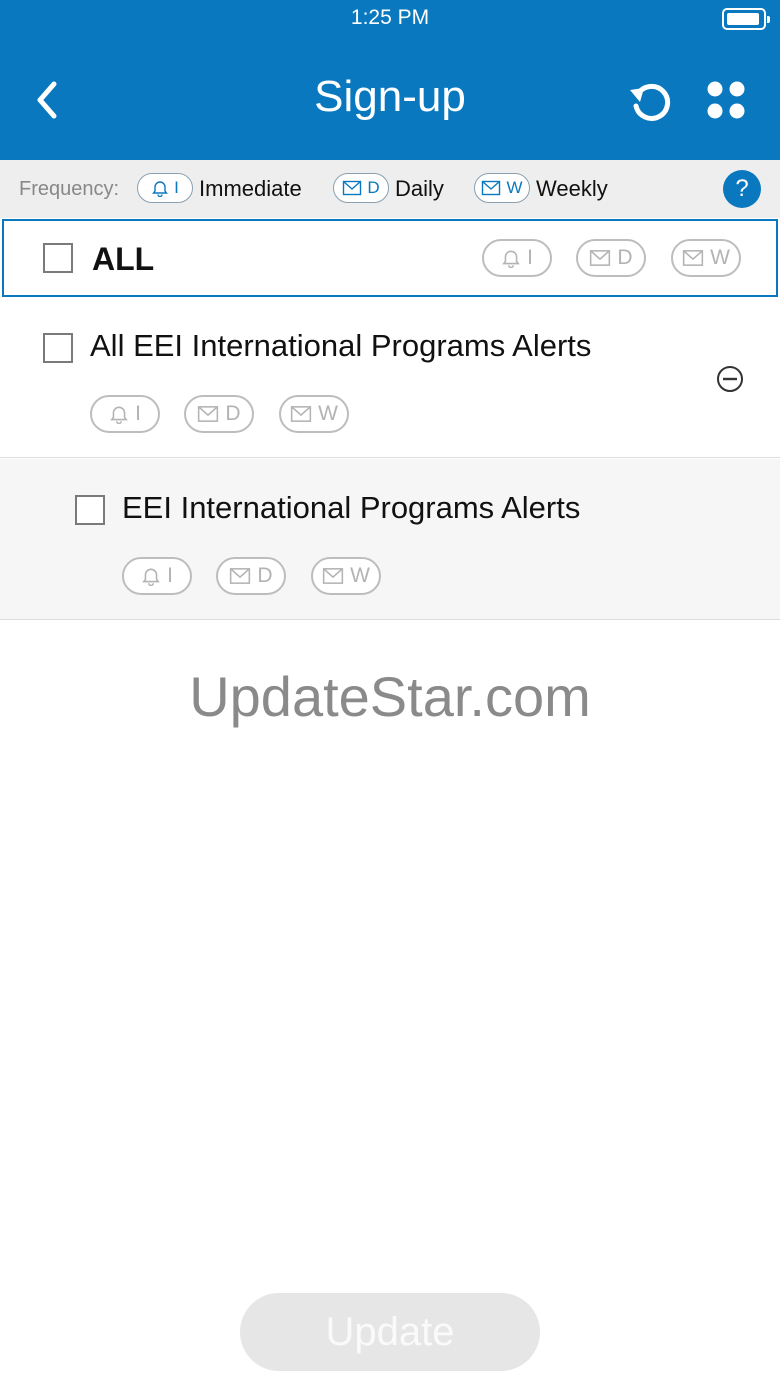 The image size is (780, 1387). Describe the element at coordinates (390, 189) in the screenshot. I see `frequency-legend: Frequency: I Immediate D Daily W Weekly` at that location.